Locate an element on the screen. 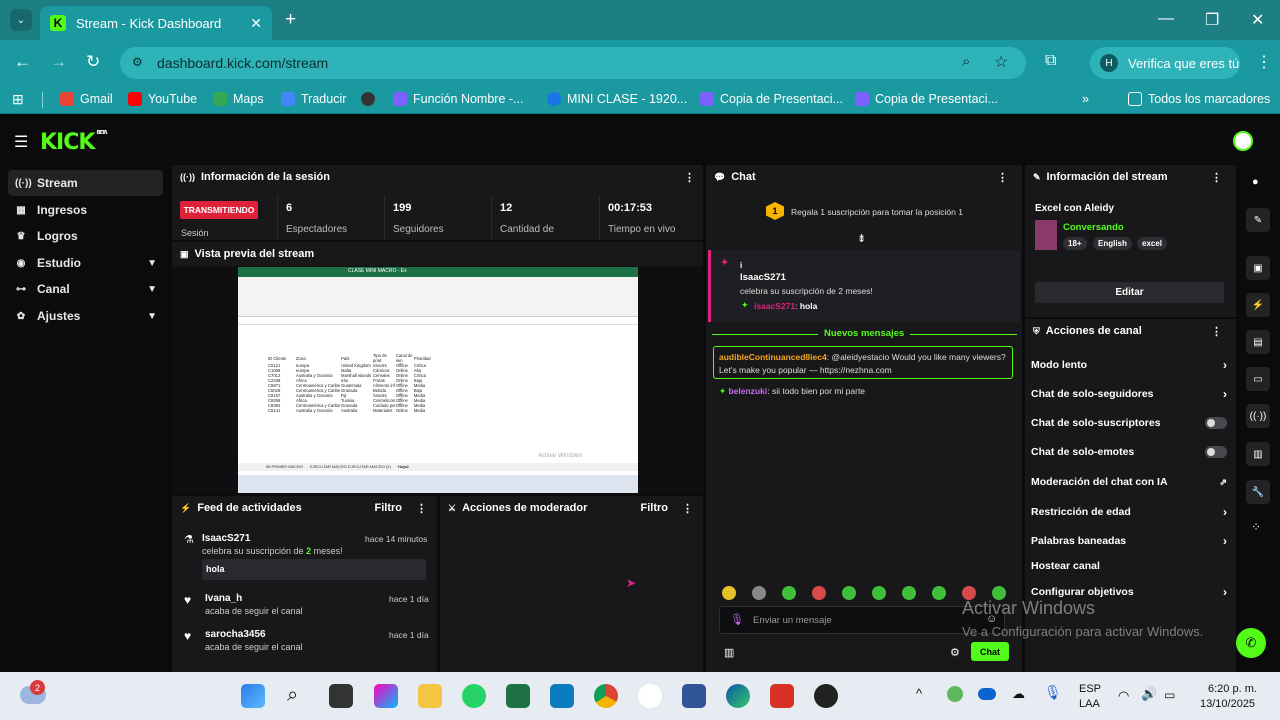 The image size is (1280, 720). user-avatar is located at coordinates (1243, 141).